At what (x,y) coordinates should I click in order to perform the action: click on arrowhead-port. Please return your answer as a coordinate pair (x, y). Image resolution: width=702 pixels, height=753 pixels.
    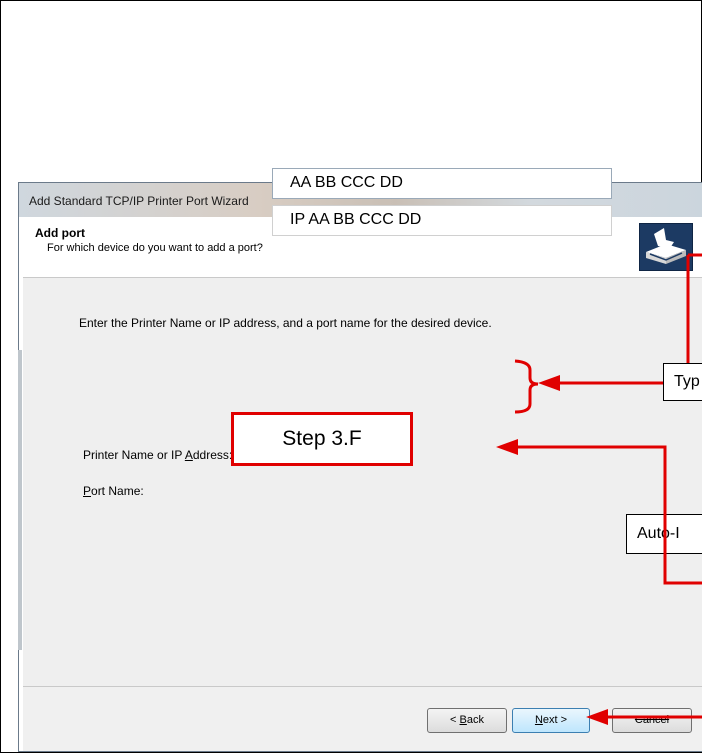
    Looking at the image, I should click on (507, 447).